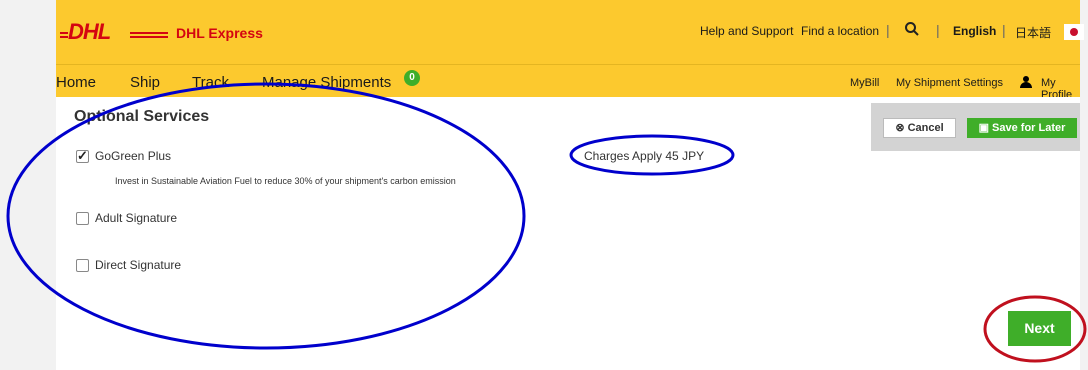 The height and width of the screenshot is (370, 1088). Describe the element at coordinates (1029, 128) in the screenshot. I see `save-label: Save for Later` at that location.